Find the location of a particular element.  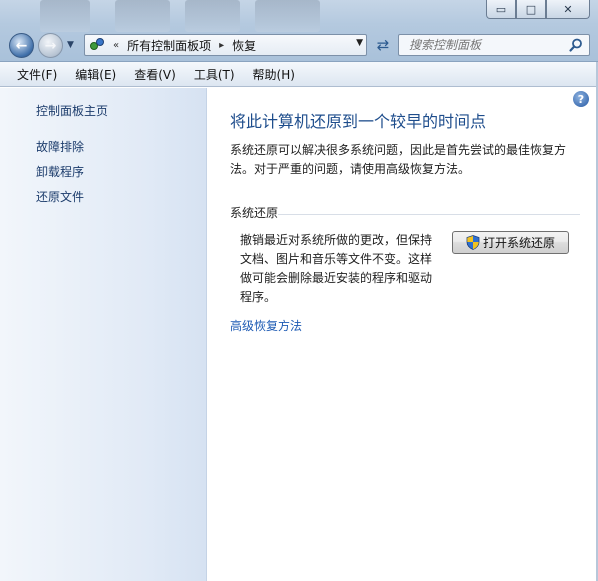

forward-arrow-icon: → is located at coordinates (50, 45).